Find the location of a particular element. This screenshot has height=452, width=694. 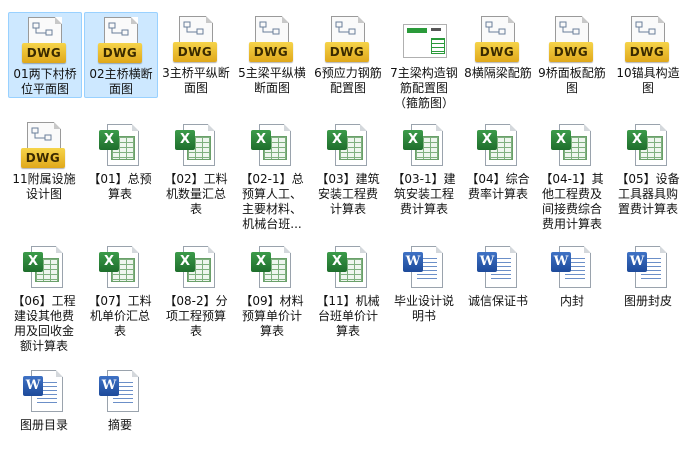

file-name-label: 图册封皮 is located at coordinates (647, 301).